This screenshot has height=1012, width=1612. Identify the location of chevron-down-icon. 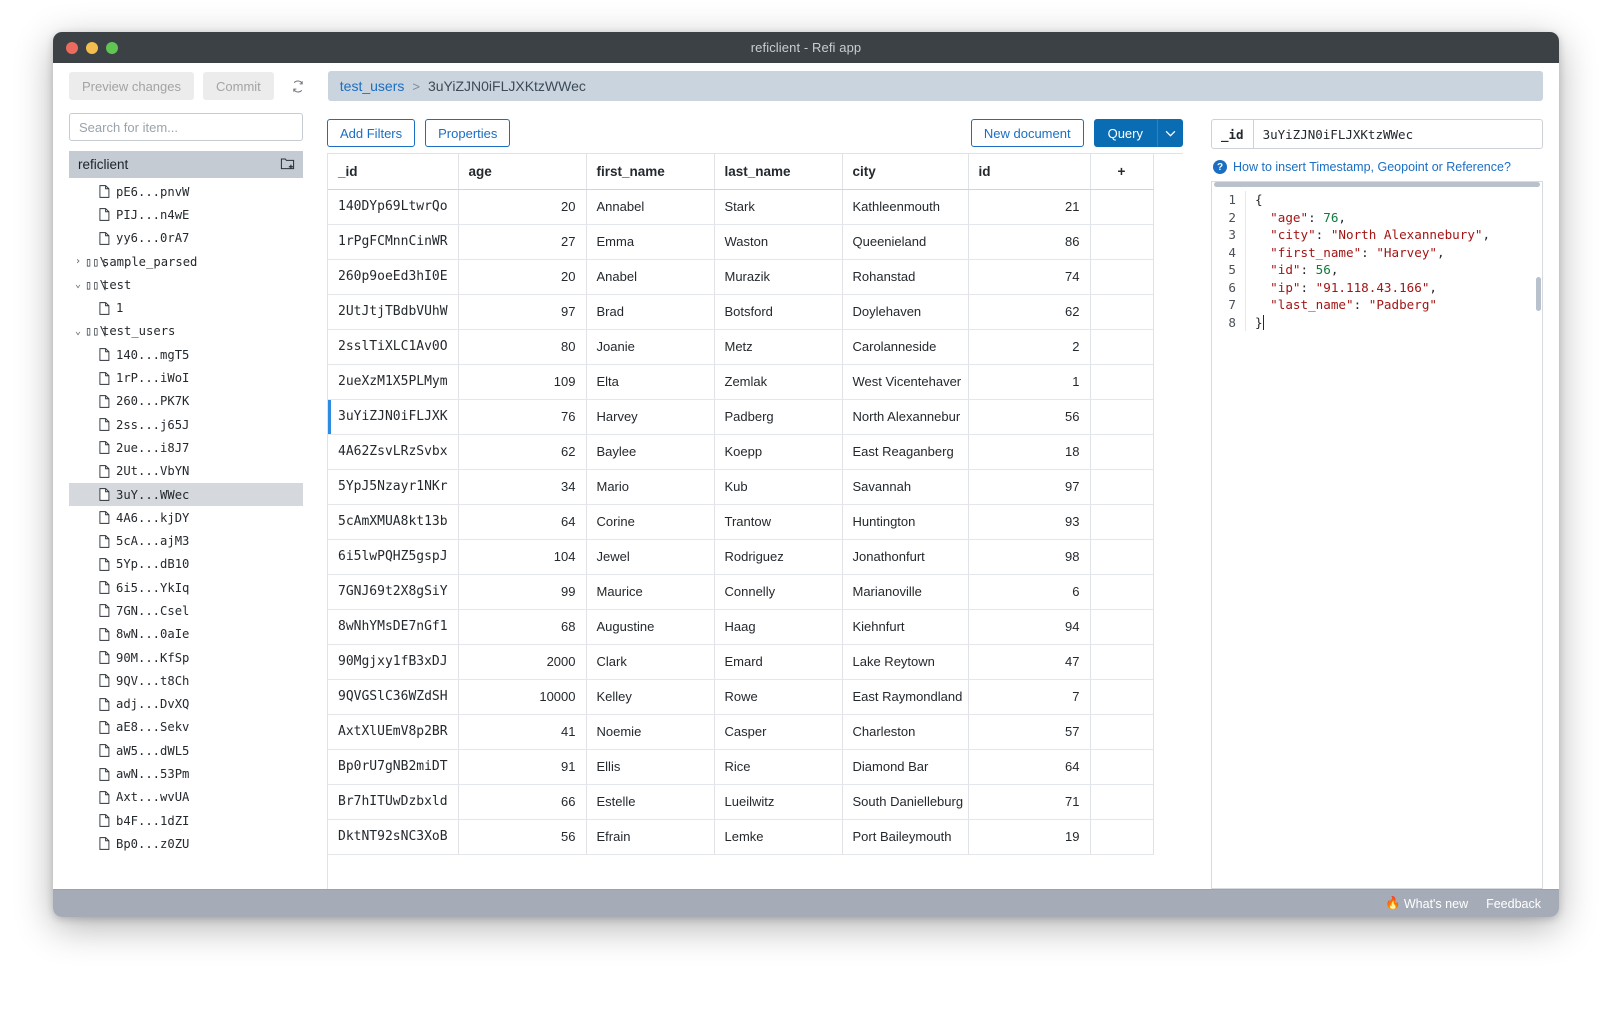
(1170, 133).